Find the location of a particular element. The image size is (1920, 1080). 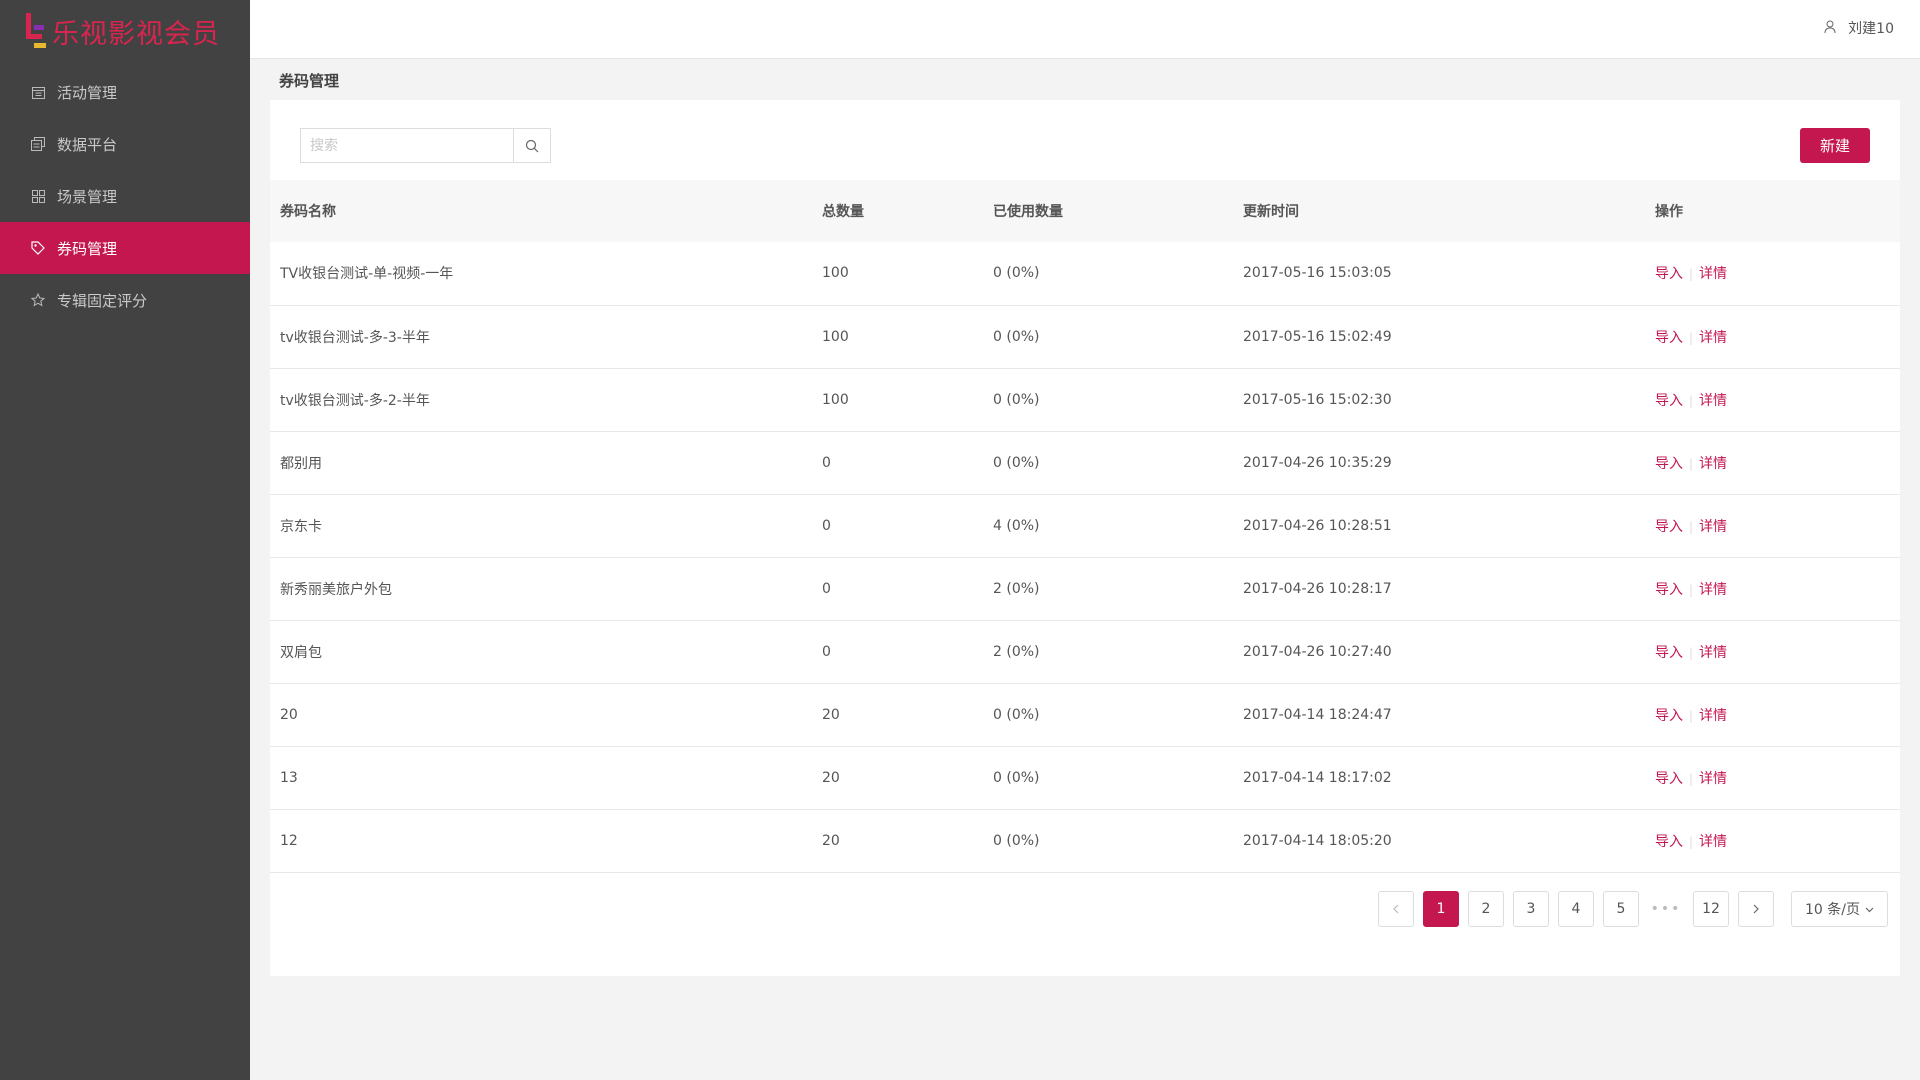

column-header-updated: 更新时间 is located at coordinates (1271, 212).